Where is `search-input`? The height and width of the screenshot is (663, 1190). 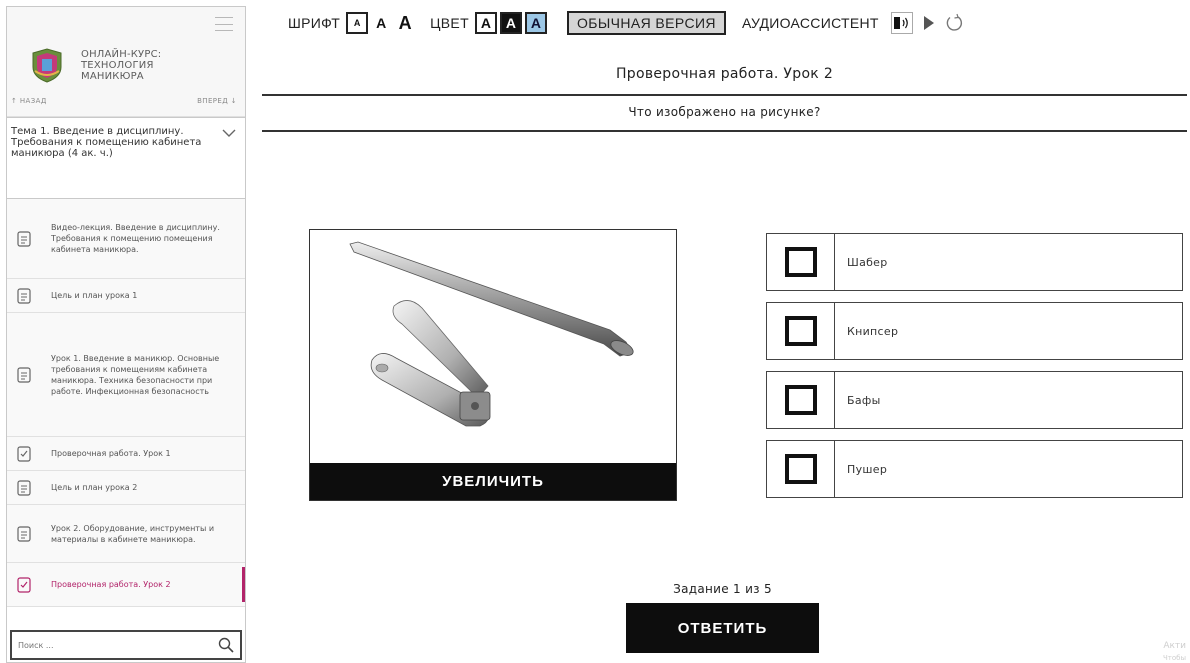
search-input is located at coordinates (118, 645).